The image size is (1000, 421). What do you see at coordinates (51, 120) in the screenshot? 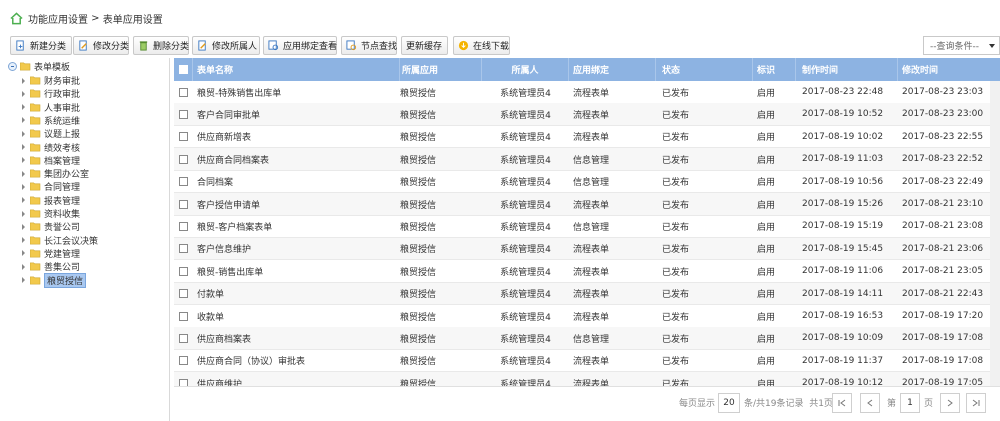
I see `tree-item: 系统运维` at bounding box center [51, 120].